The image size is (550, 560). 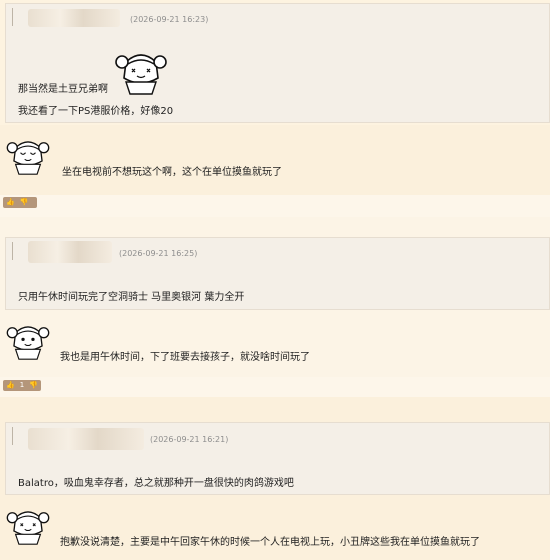 What do you see at coordinates (156, 483) in the screenshot?
I see `quote-line: Balatro，吸血鬼幸存者，总之就那种开一盘很快的肉鸽游戏吧` at bounding box center [156, 483].